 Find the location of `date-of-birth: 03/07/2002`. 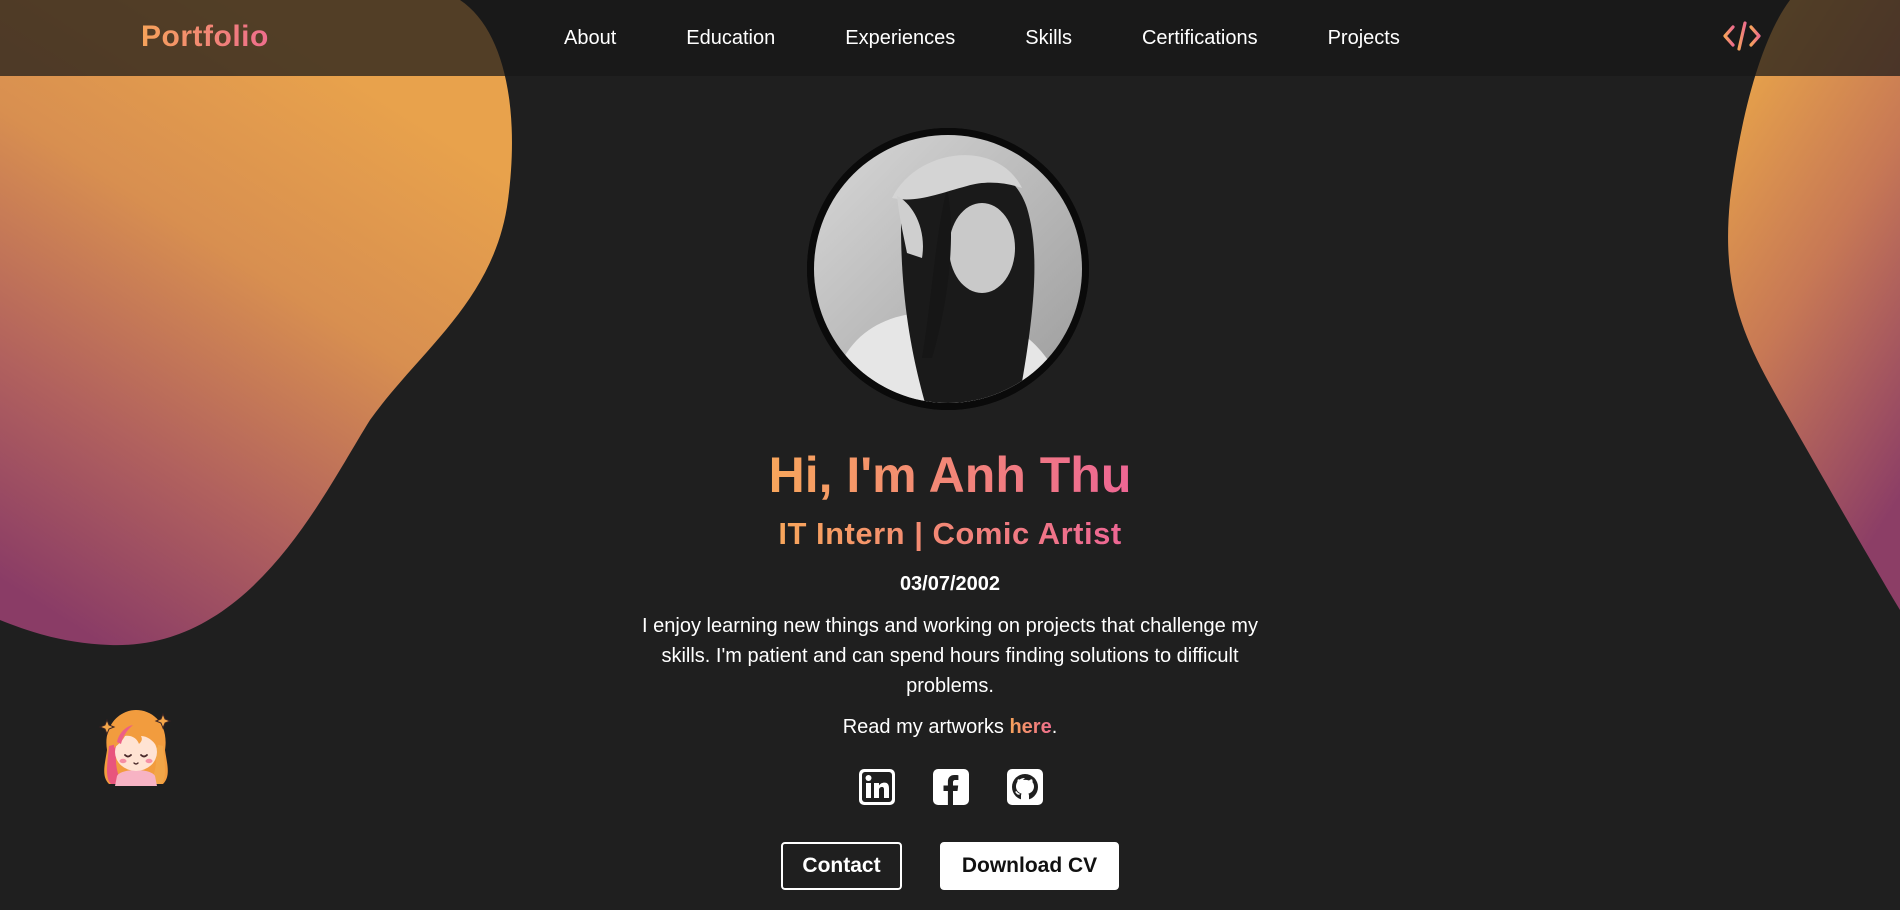

date-of-birth: 03/07/2002 is located at coordinates (950, 584).